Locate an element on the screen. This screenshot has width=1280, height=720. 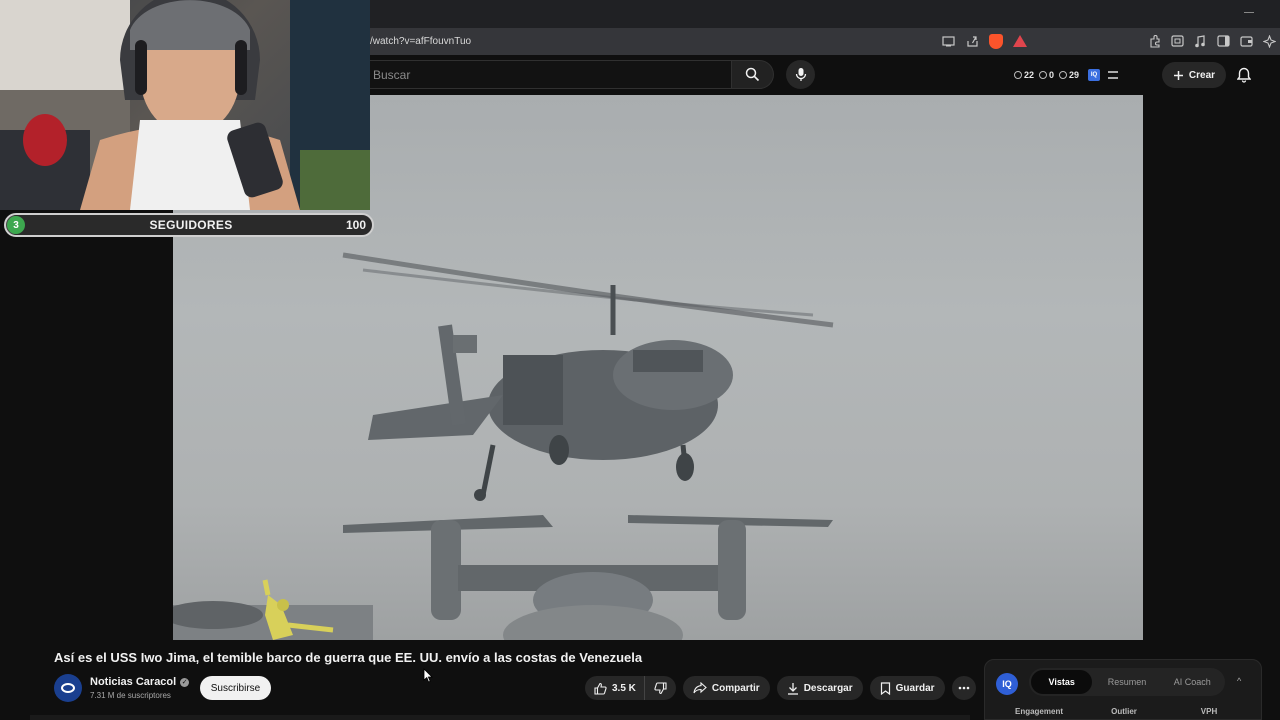
verified-check-icon: ✓ is located at coordinates (185, 682).